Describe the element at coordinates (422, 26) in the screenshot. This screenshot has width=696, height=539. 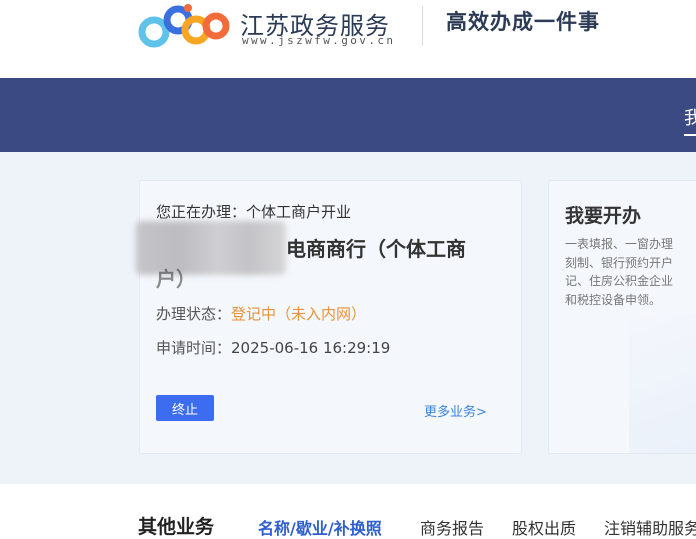
I see `header-divider` at that location.